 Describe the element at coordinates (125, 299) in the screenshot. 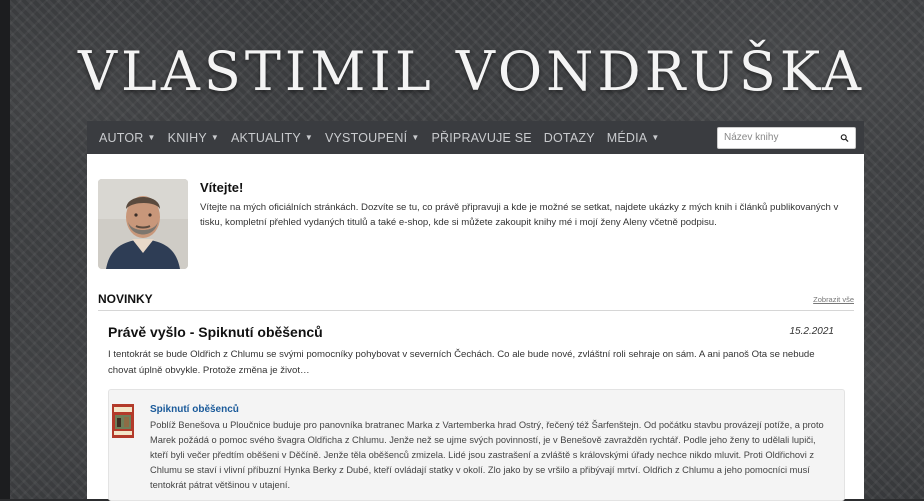

I see `news-heading: NOVINKY` at that location.